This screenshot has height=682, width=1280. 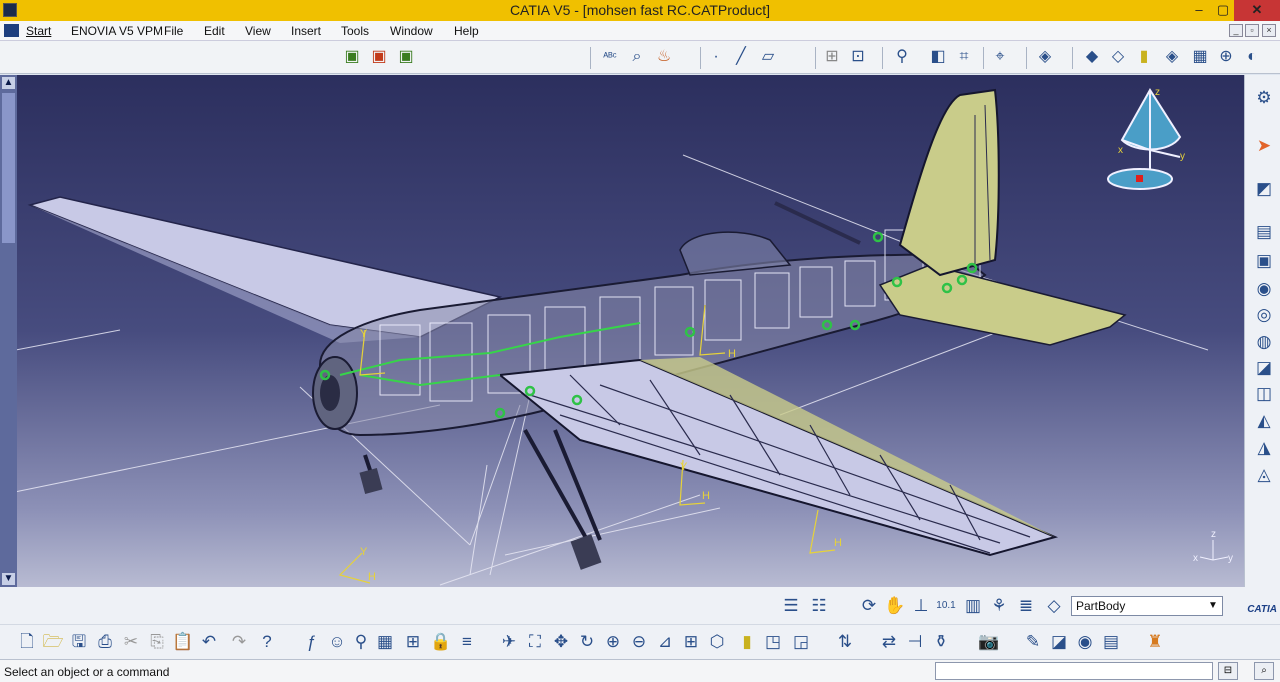 I want to click on chevron-down-icon: ▼, so click(x=1213, y=606).